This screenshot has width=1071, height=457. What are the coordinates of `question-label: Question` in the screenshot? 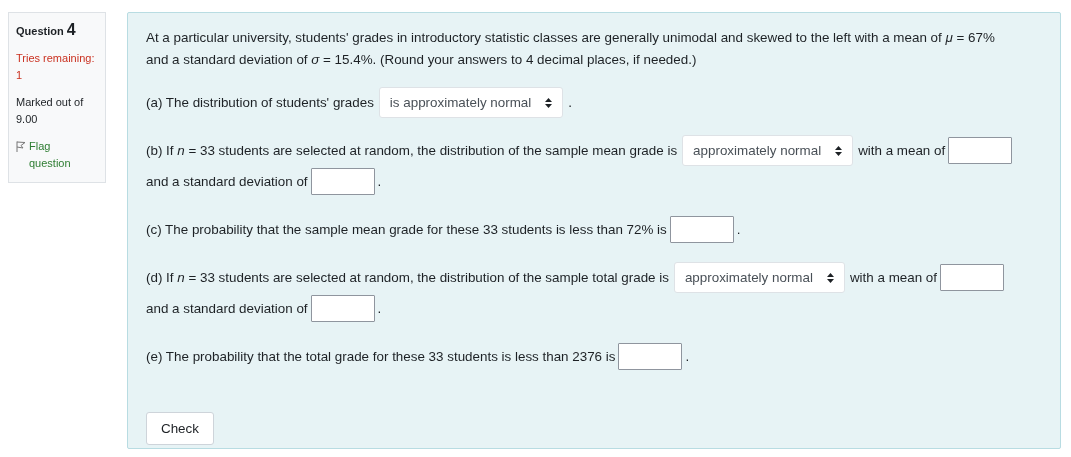 It's located at (40, 31).